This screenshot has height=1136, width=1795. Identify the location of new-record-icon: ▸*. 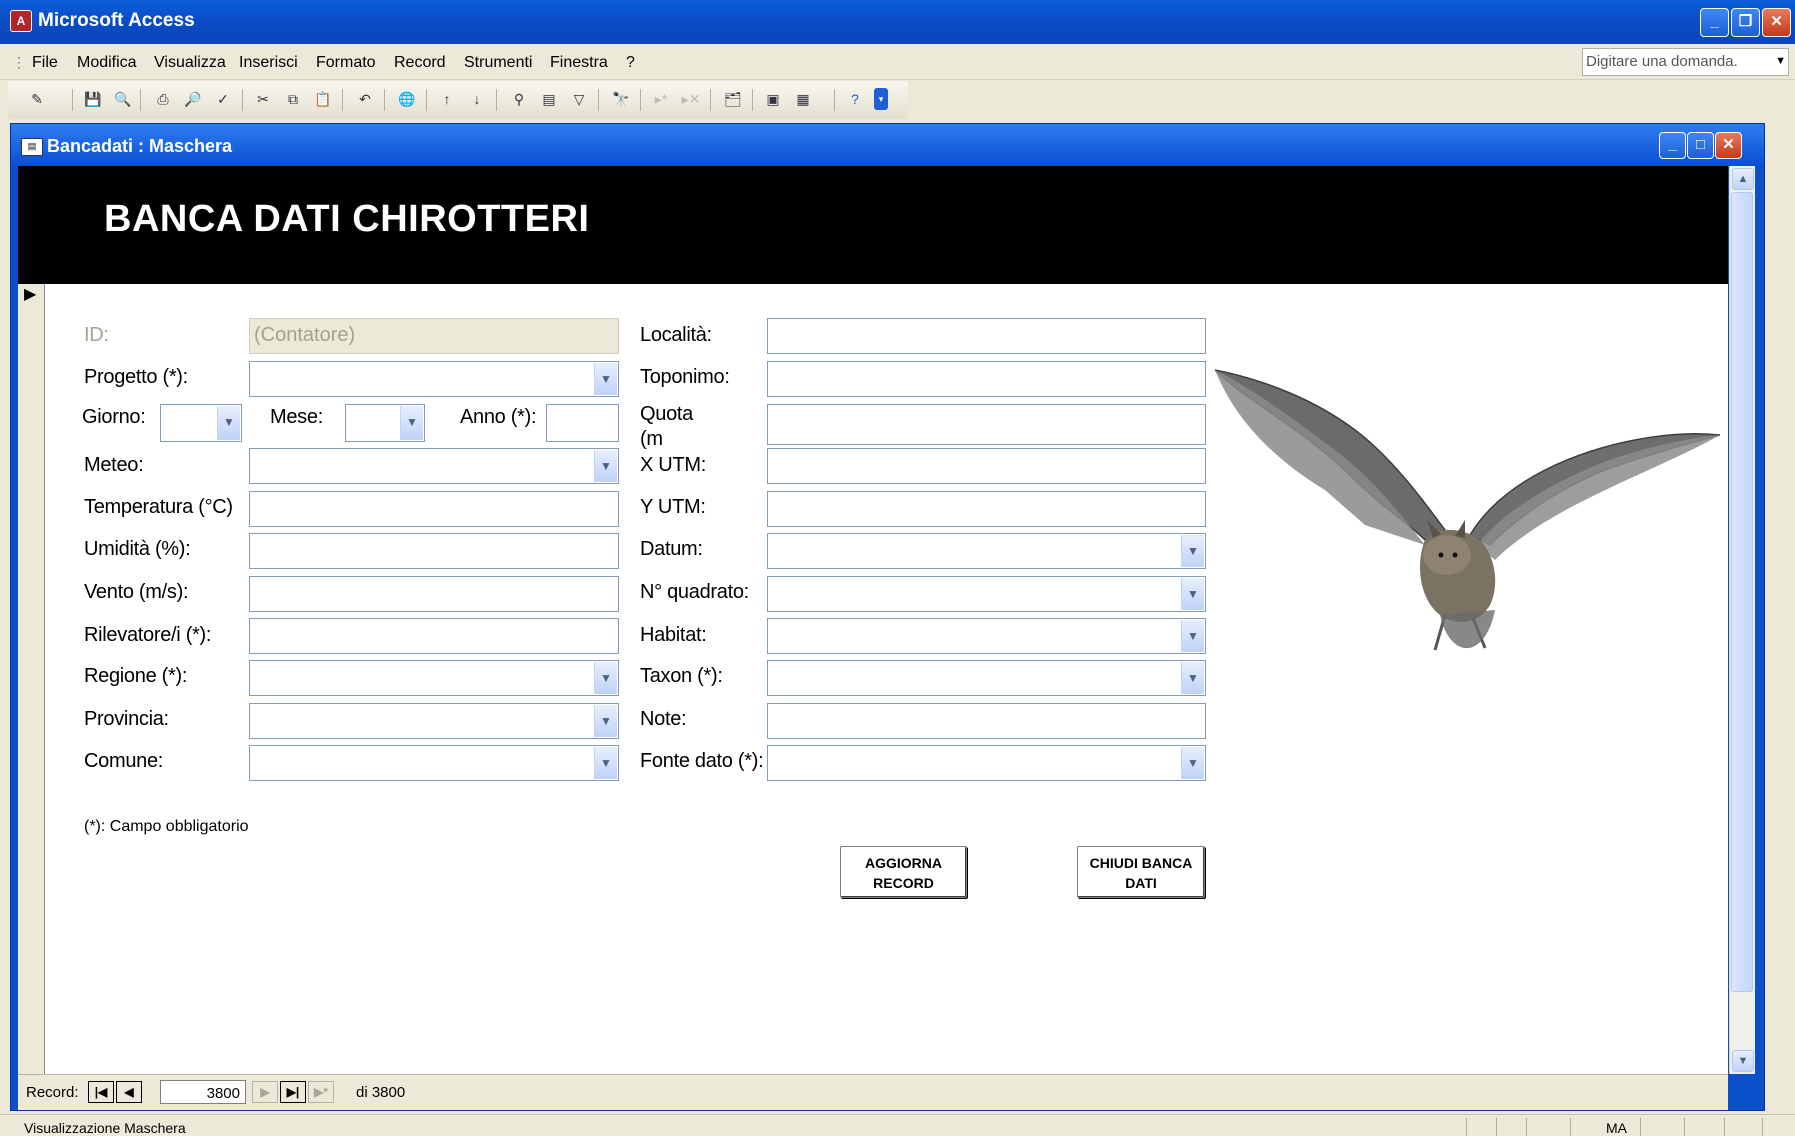
(661, 99).